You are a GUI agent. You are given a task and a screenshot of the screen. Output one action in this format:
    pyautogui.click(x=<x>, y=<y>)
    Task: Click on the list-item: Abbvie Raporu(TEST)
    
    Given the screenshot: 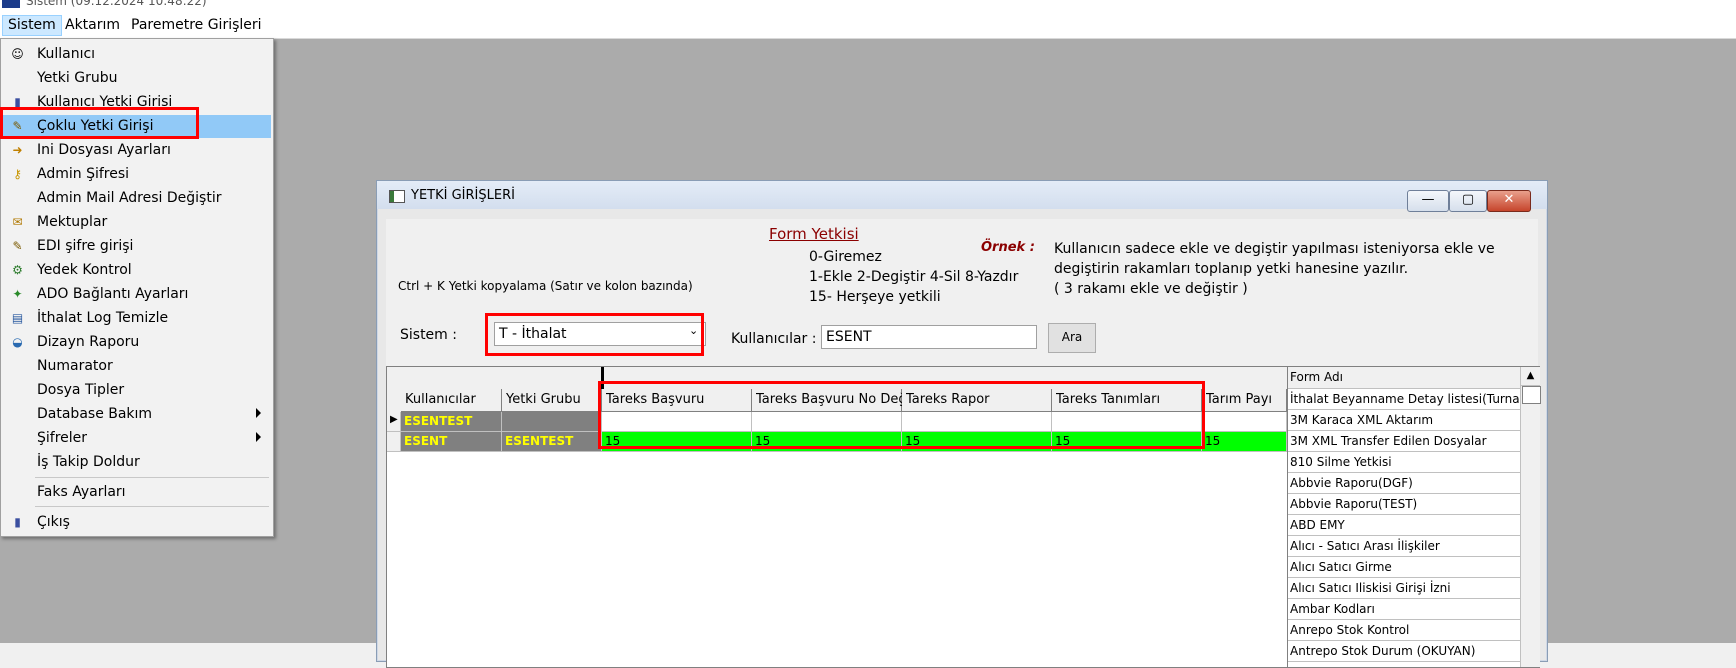 What is the action you would take?
    pyautogui.click(x=1404, y=504)
    